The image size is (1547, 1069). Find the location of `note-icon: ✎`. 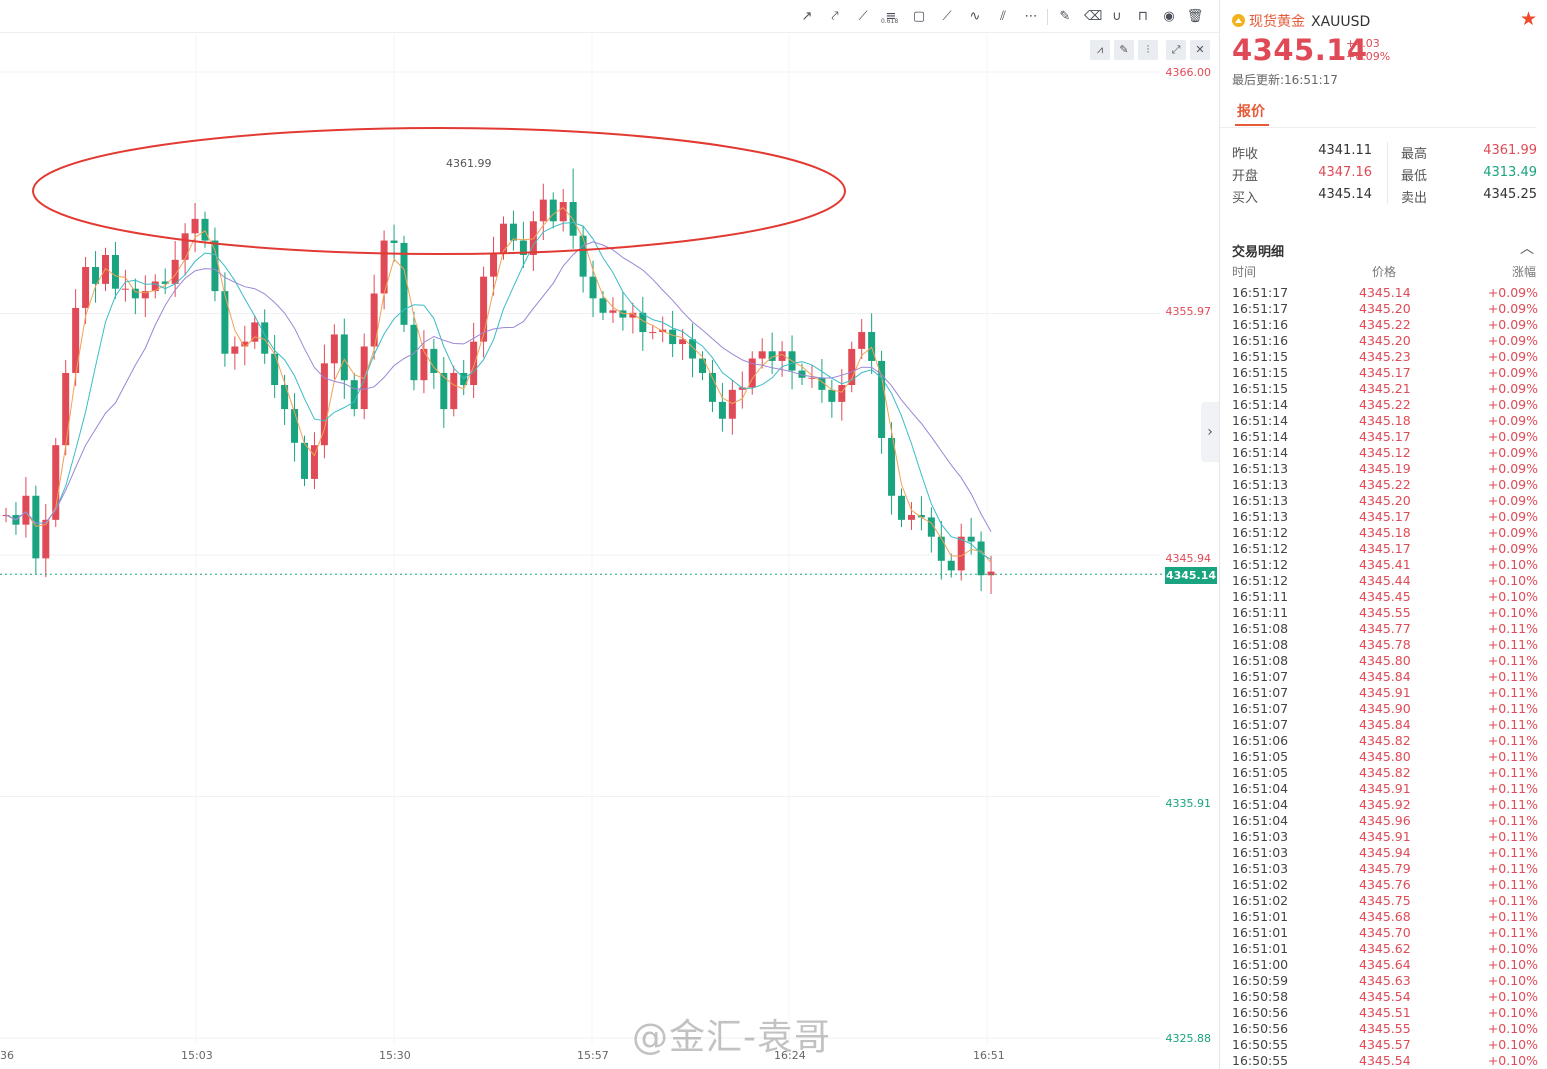

note-icon: ✎ is located at coordinates (1065, 17).